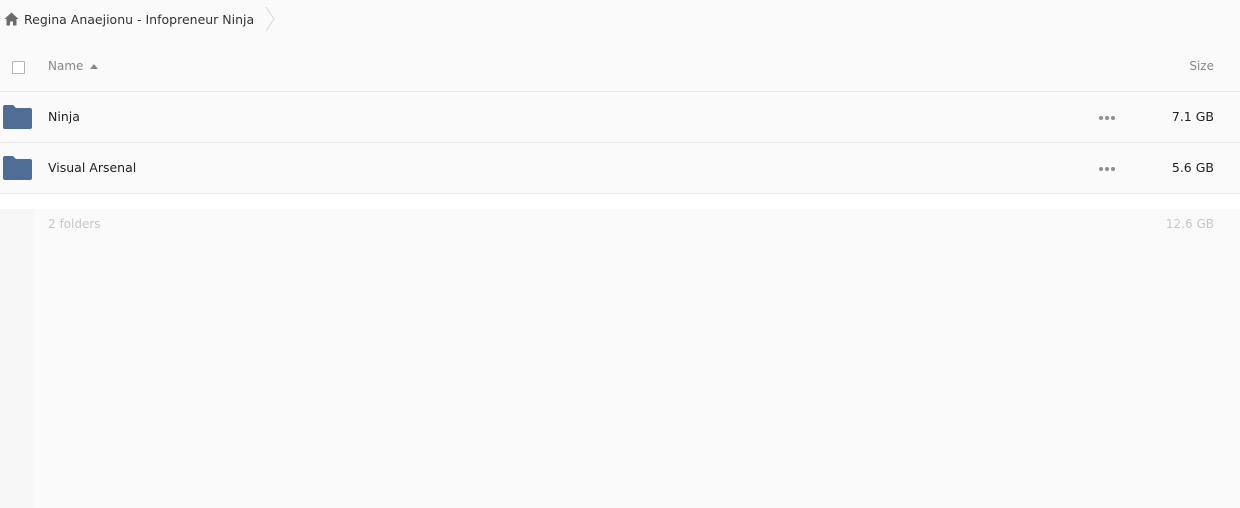  What do you see at coordinates (16, 358) in the screenshot?
I see `left-gutter` at bounding box center [16, 358].